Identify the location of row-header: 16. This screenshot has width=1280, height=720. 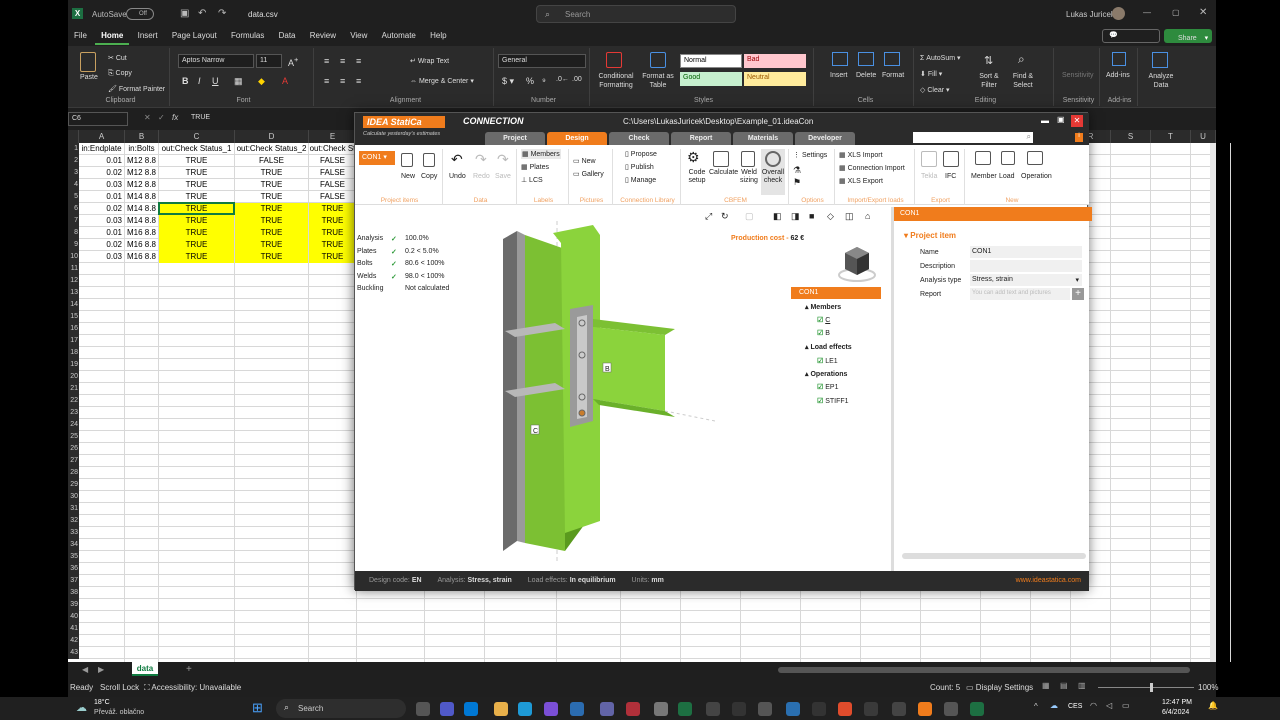
(73, 329).